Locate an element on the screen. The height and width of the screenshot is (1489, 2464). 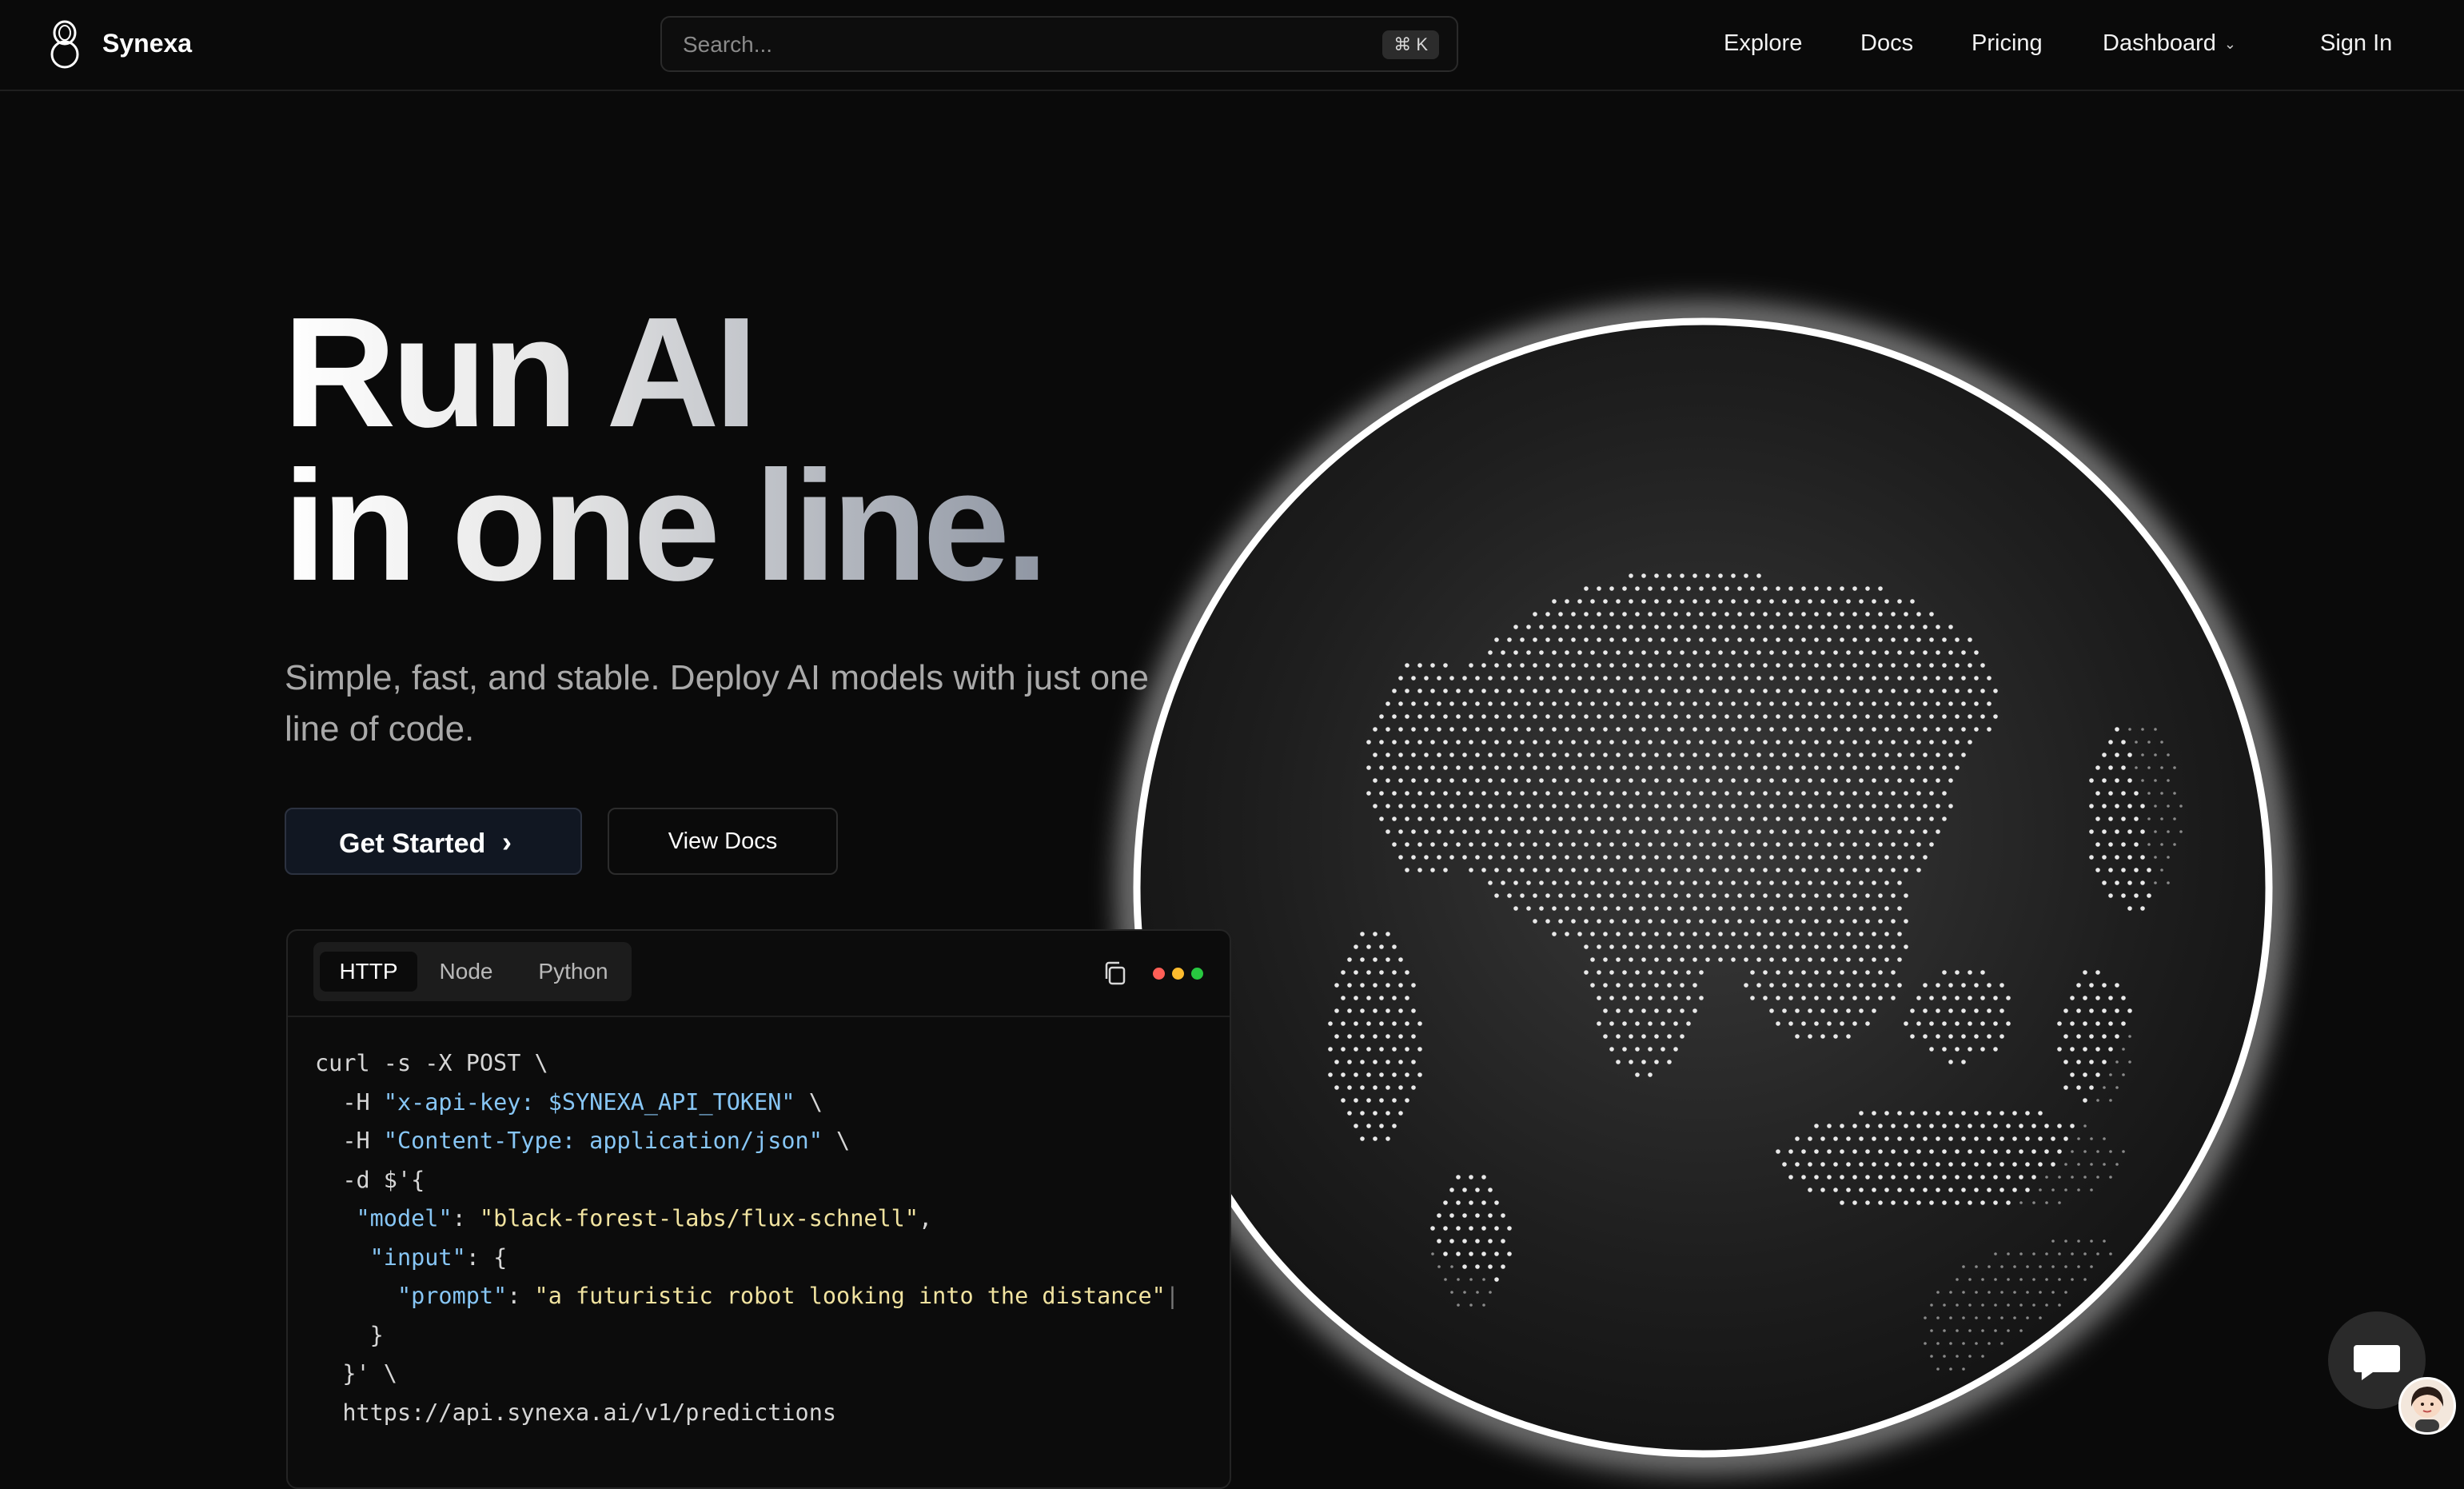
get-started-button: Get Started › is located at coordinates (433, 841).